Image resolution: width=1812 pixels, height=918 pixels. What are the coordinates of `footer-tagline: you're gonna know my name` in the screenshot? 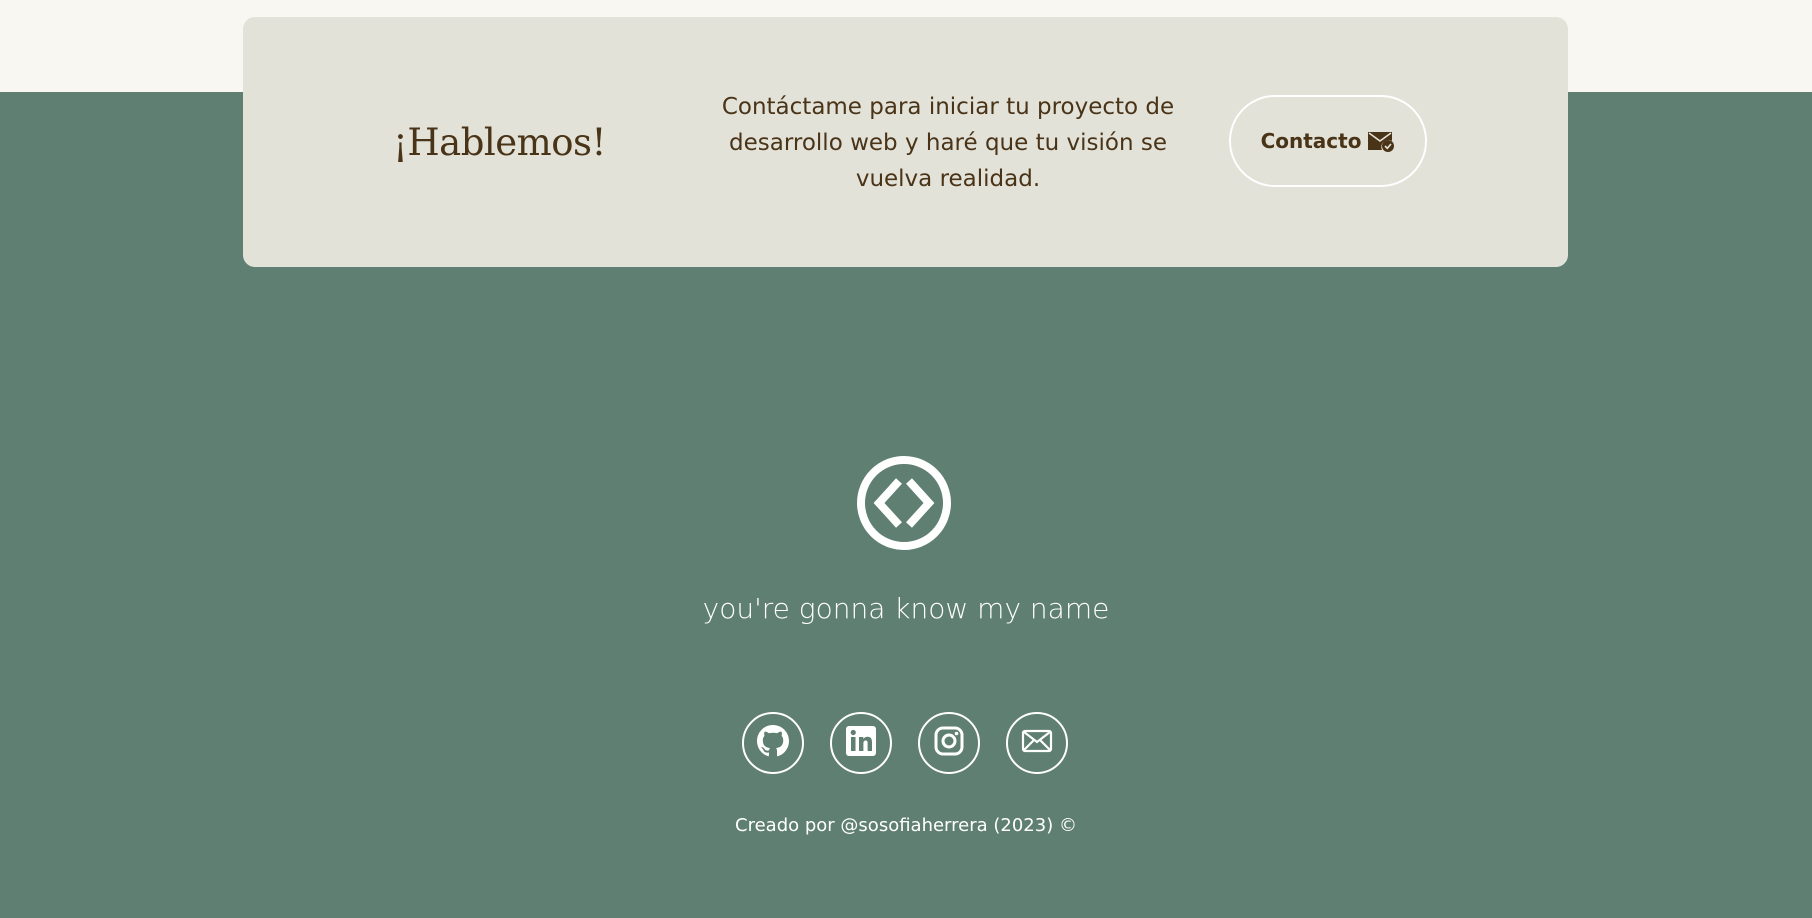 It's located at (906, 608).